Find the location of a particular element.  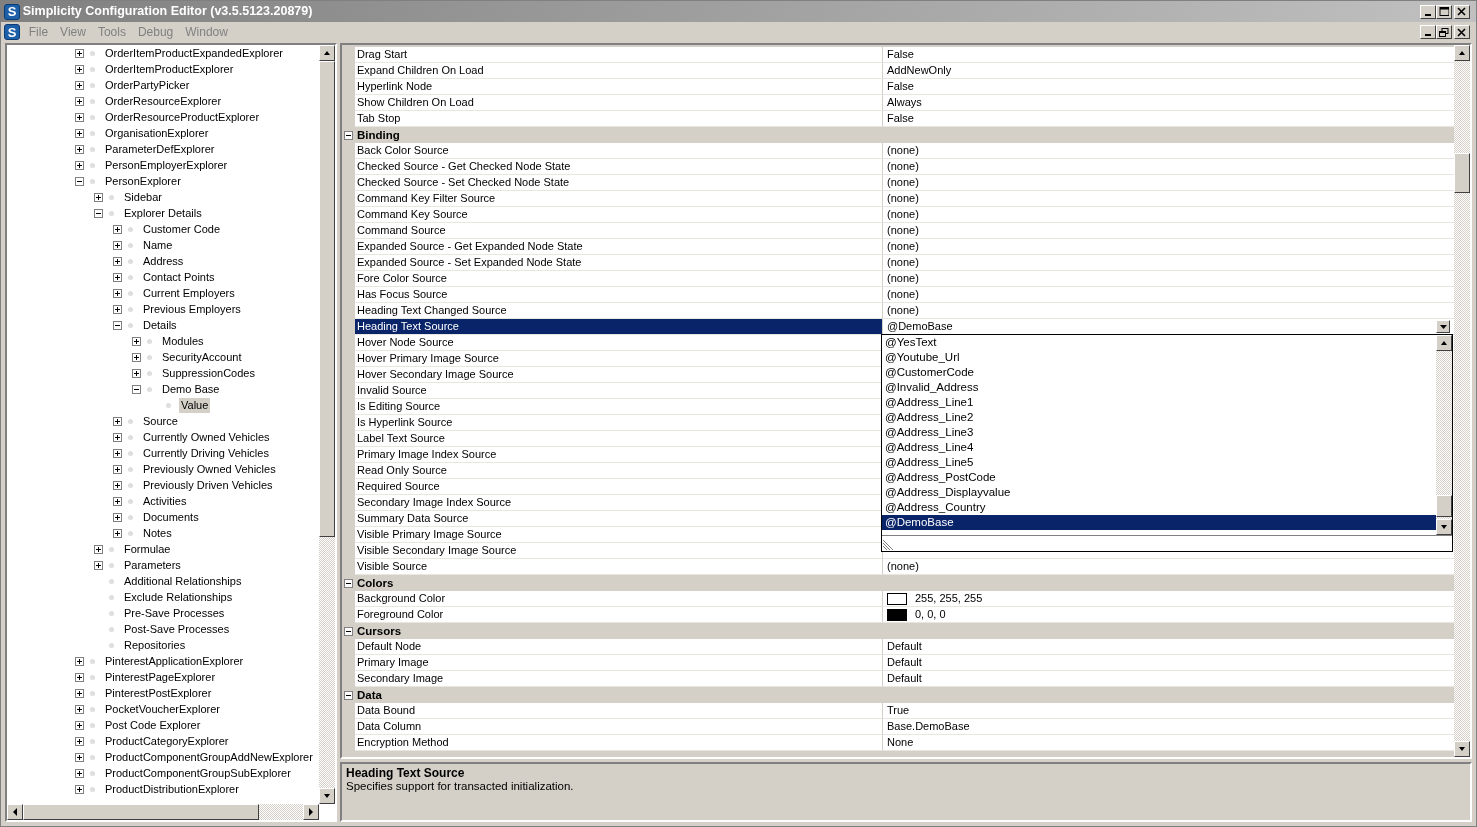

tree-item: Customer Code is located at coordinates (182, 229).